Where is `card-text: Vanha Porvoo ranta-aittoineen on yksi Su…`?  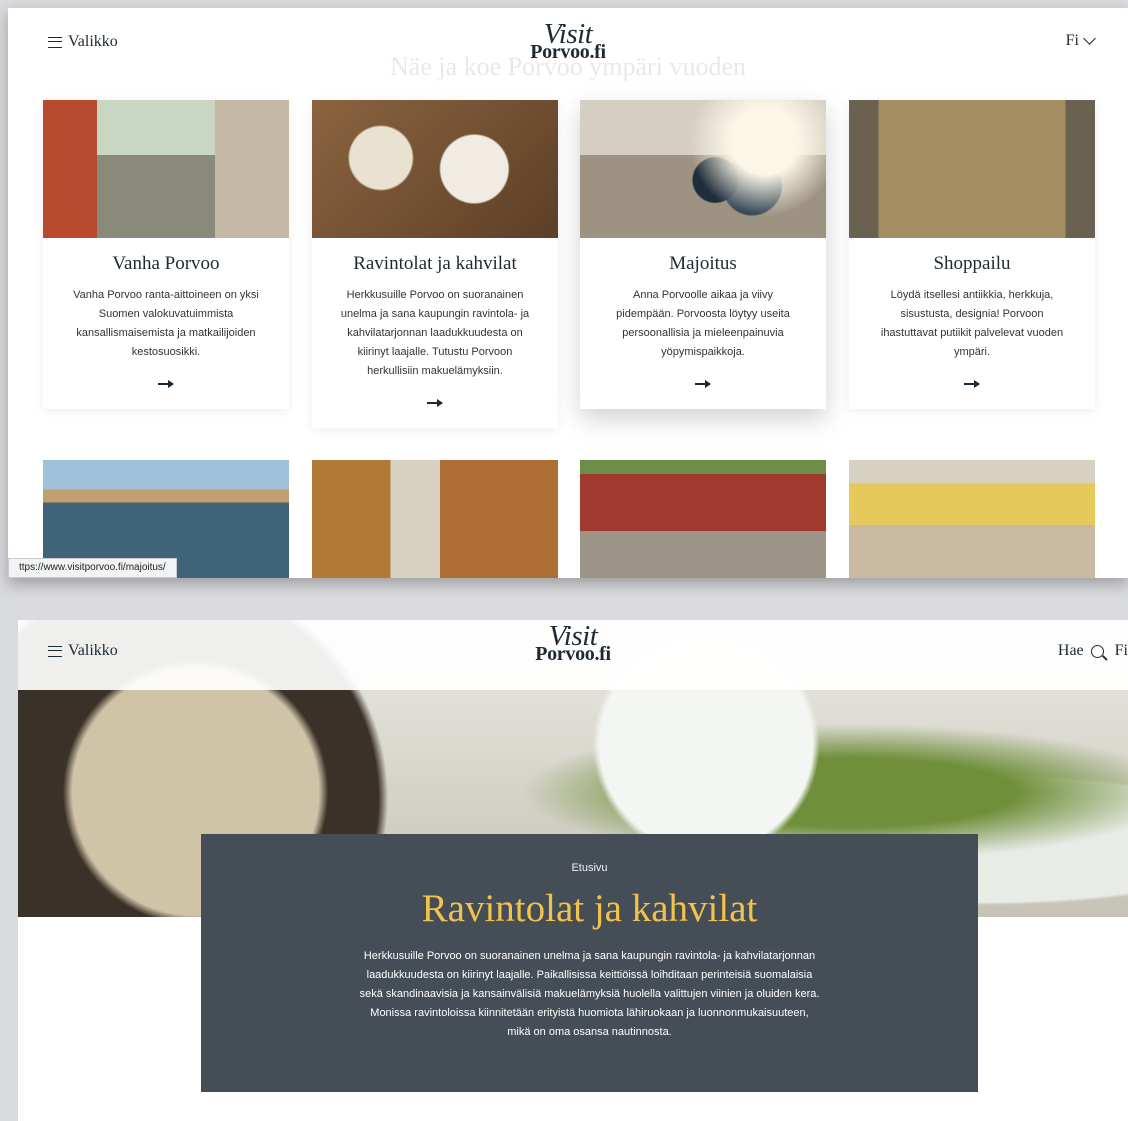
card-text: Vanha Porvoo ranta-aittoineen on yksi Su… is located at coordinates (166, 323).